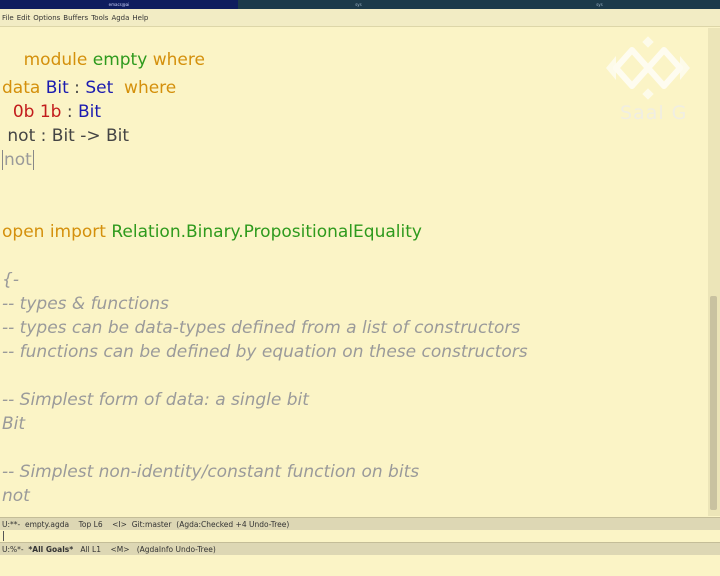  What do you see at coordinates (714, 272) in the screenshot?
I see `vertical-scrollbar` at bounding box center [714, 272].